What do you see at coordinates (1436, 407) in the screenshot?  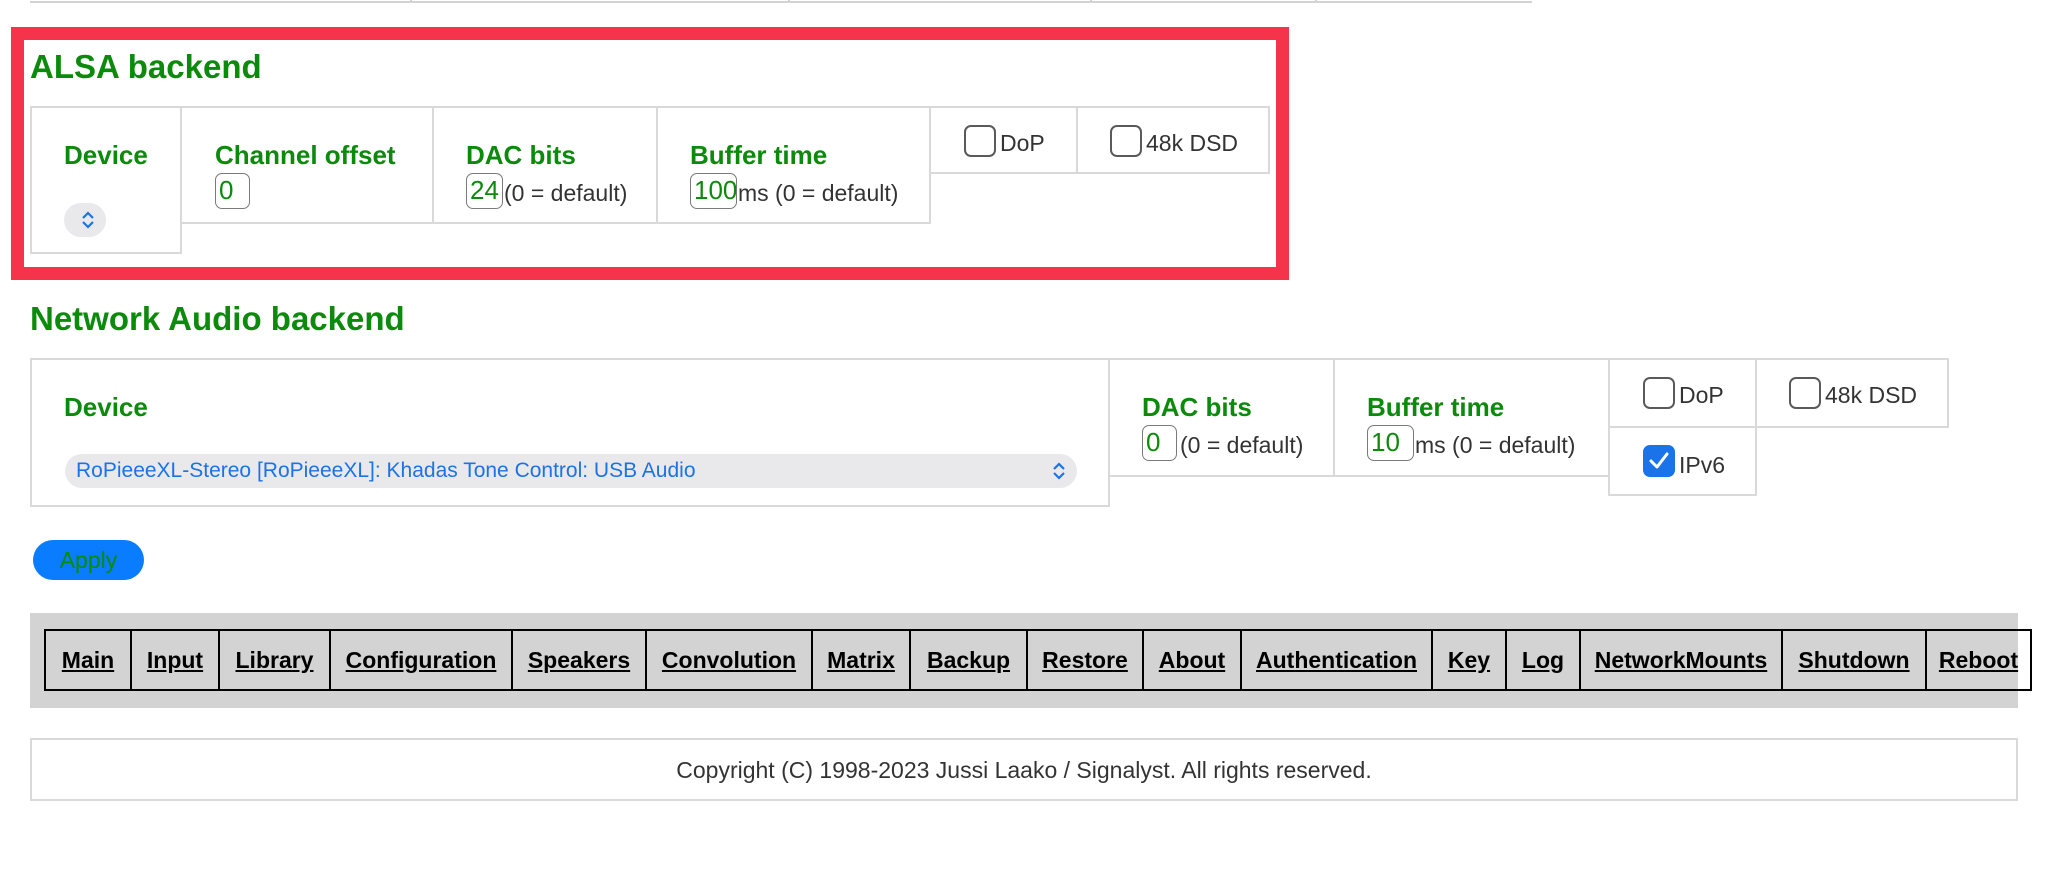 I see `network-audio-buffer-time-label: Buffer time` at bounding box center [1436, 407].